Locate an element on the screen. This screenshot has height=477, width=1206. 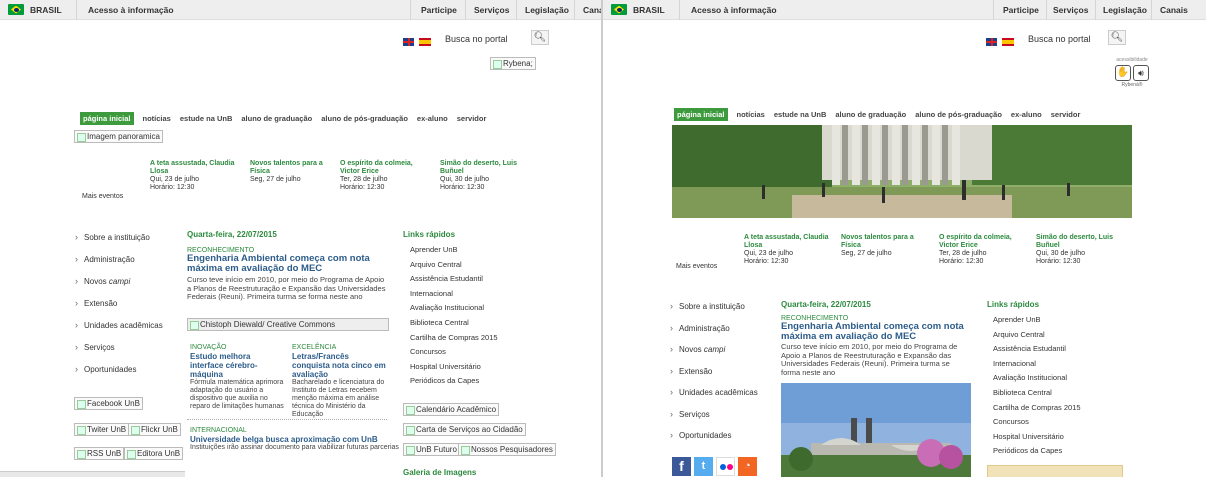
quick-link: Hospital Universitário is located at coordinates (1037, 436).